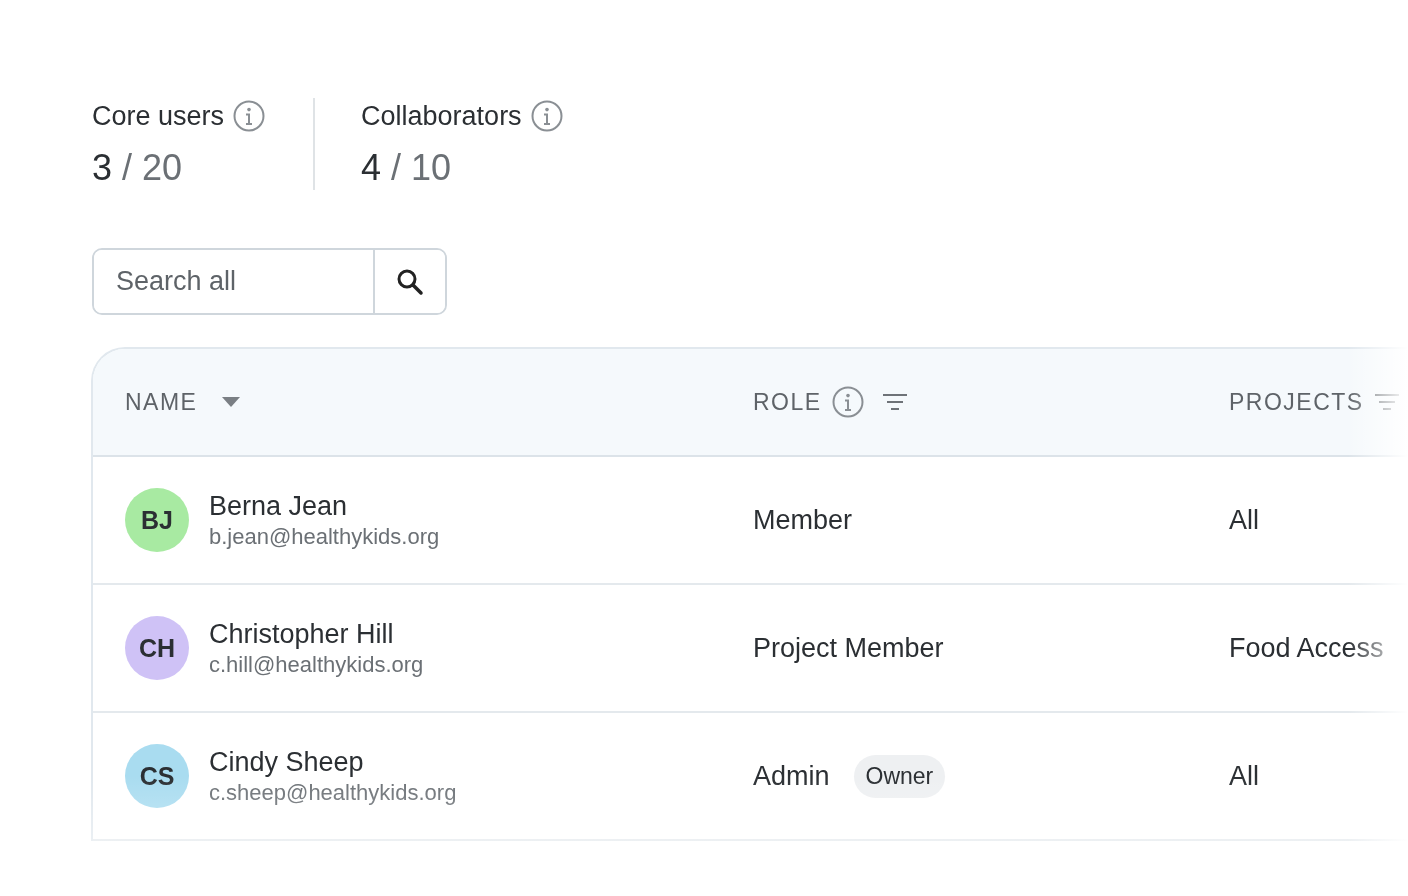 The image size is (1408, 896). What do you see at coordinates (269, 281) in the screenshot?
I see `search-field: Search all` at bounding box center [269, 281].